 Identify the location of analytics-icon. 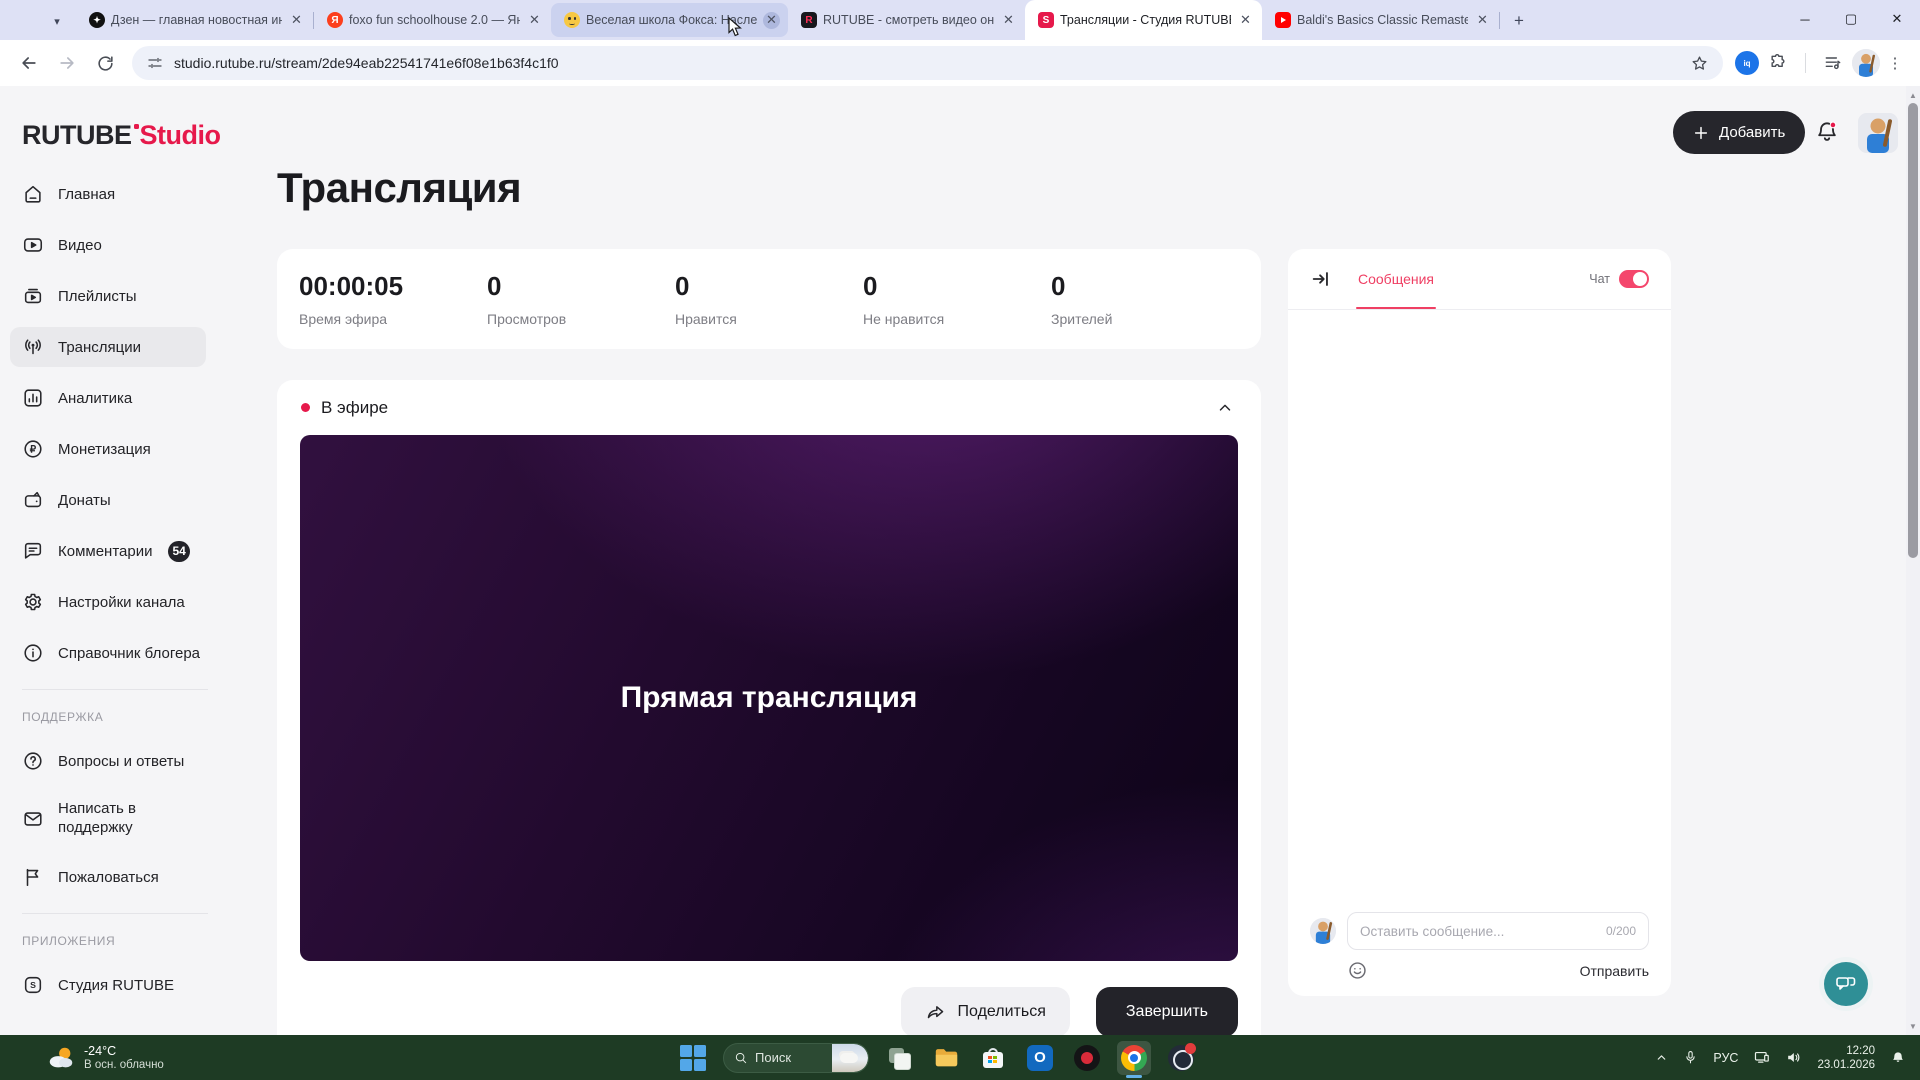
(33, 398).